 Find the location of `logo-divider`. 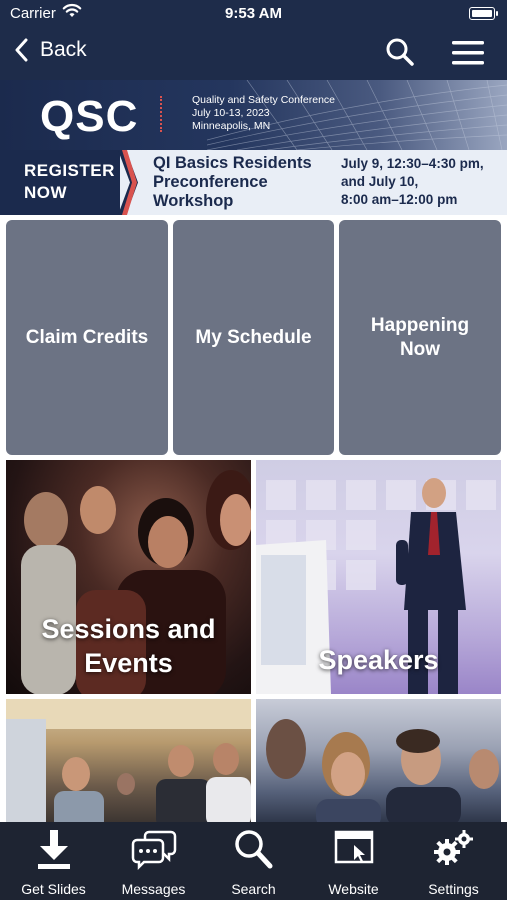

logo-divider is located at coordinates (161, 114).